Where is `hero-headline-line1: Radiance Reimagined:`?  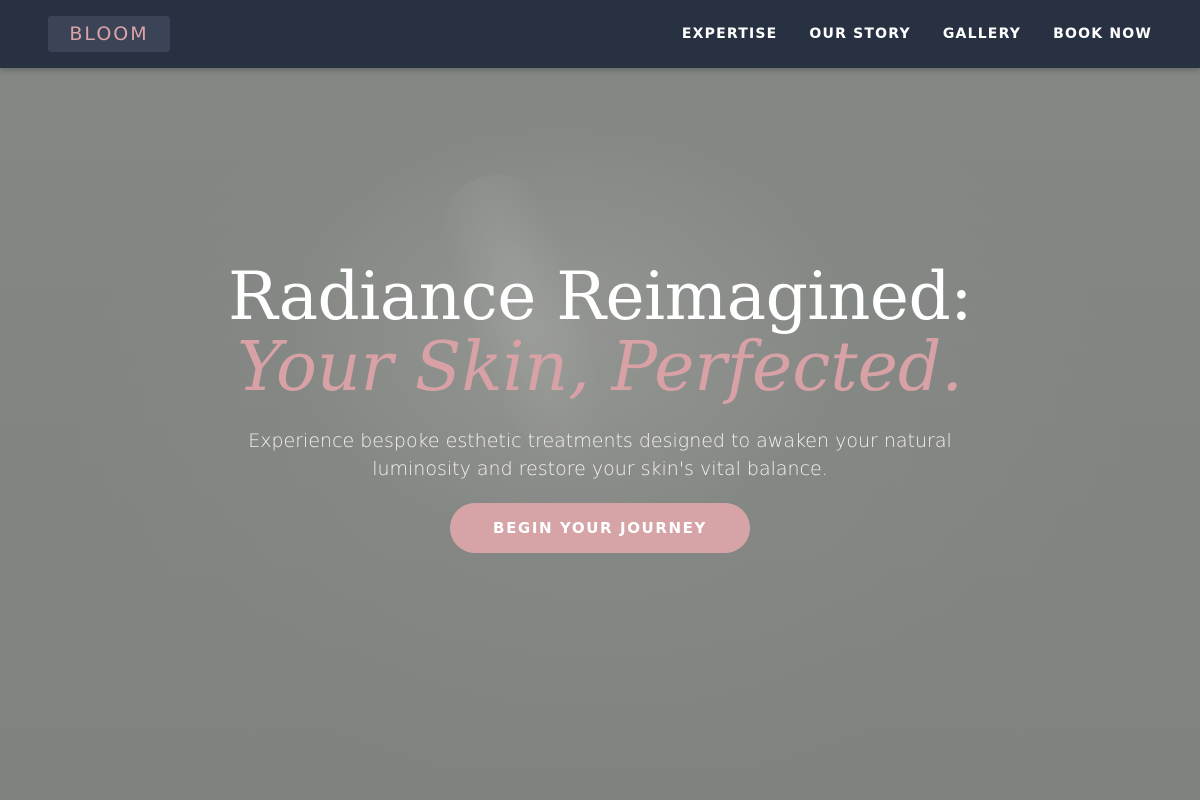 hero-headline-line1: Radiance Reimagined: is located at coordinates (600, 296).